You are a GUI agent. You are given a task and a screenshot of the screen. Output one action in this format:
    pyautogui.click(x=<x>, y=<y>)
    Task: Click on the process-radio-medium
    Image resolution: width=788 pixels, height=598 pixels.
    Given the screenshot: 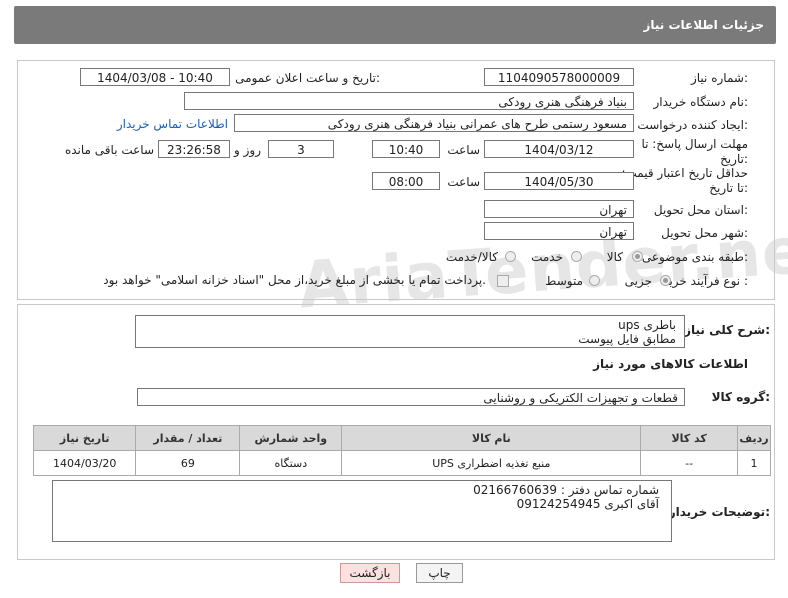 What is the action you would take?
    pyautogui.click(x=594, y=280)
    